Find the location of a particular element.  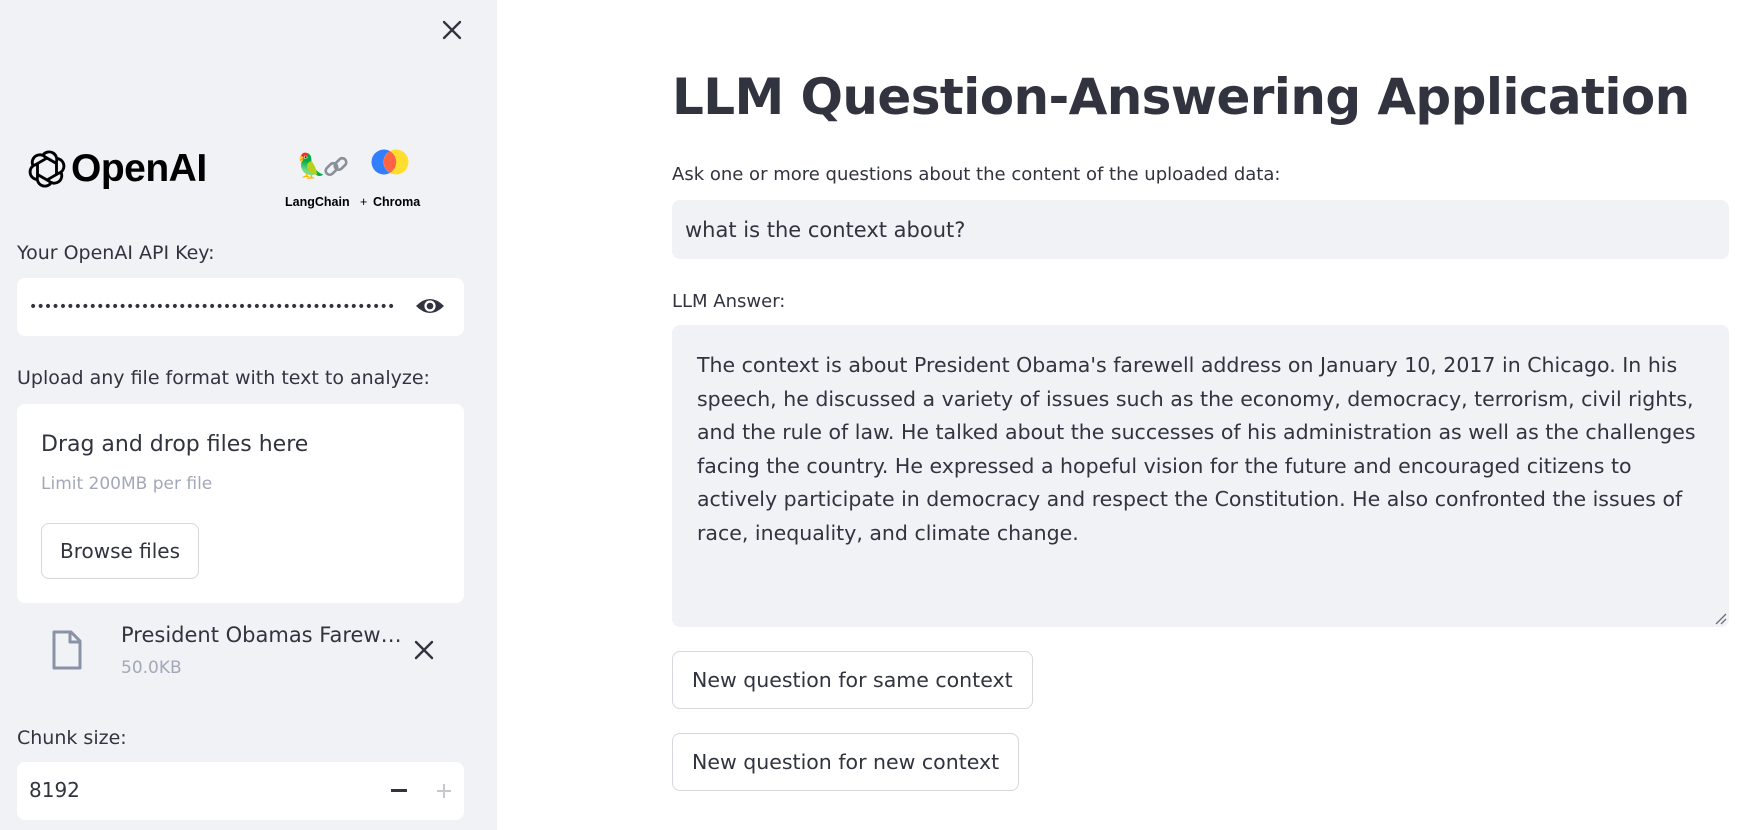

eye-icon is located at coordinates (430, 306).